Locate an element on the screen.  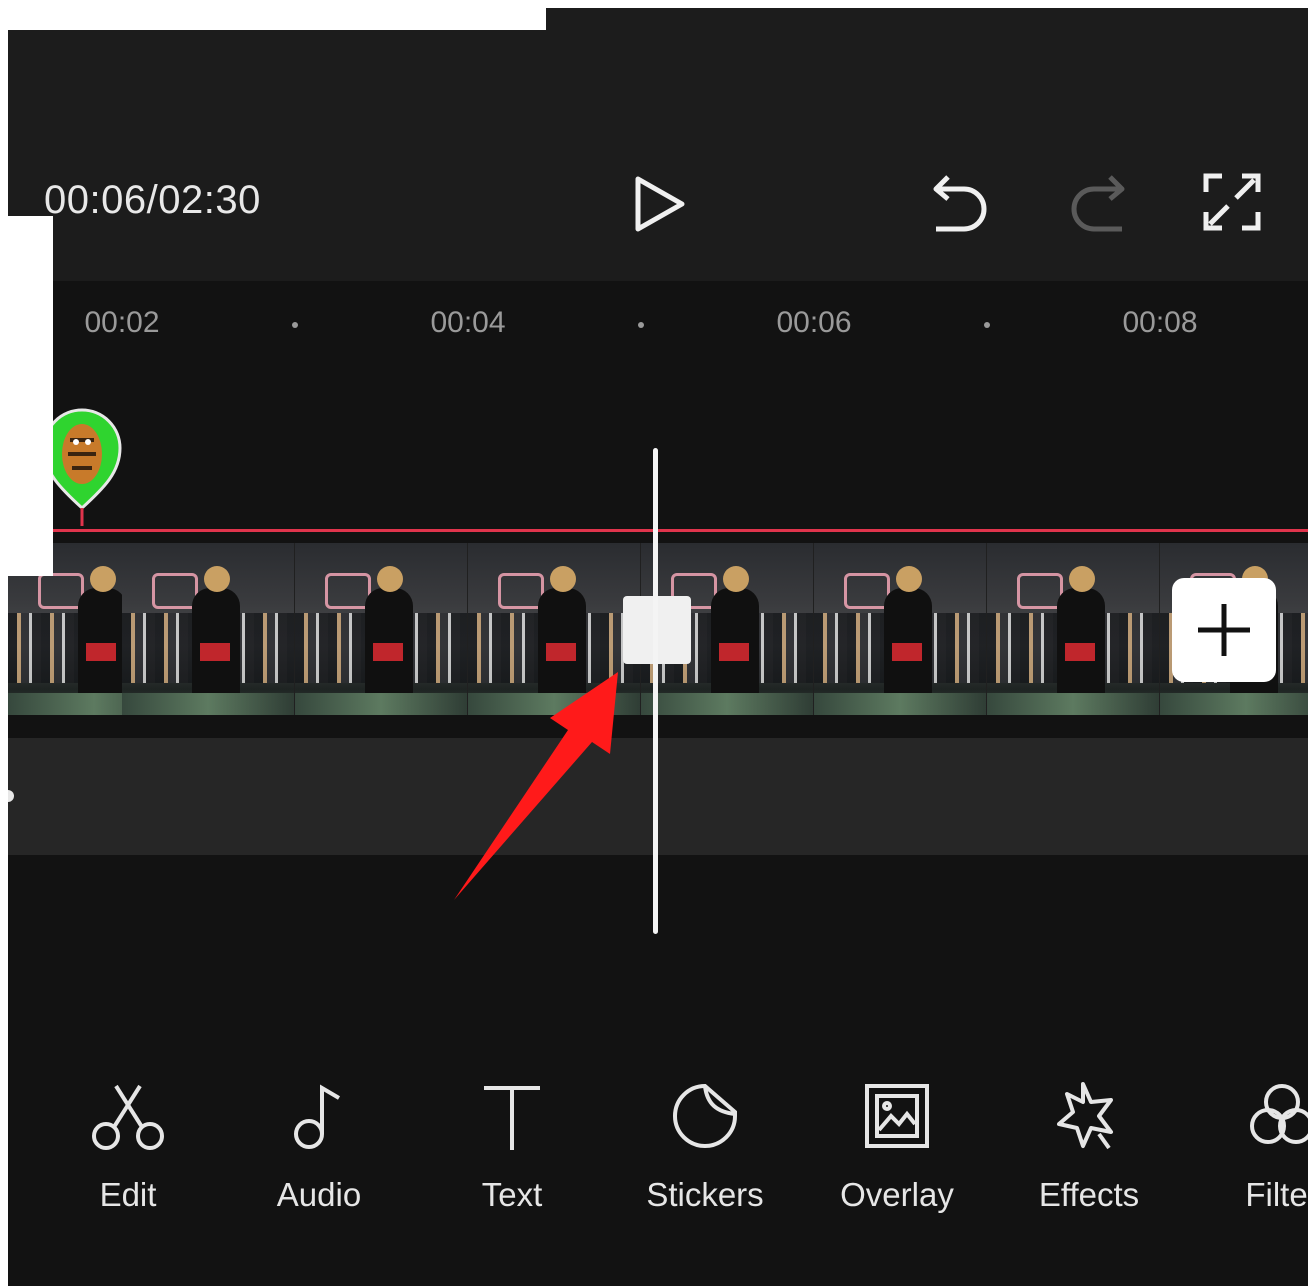
tool-stickers: Stickers is located at coordinates (705, 1151).